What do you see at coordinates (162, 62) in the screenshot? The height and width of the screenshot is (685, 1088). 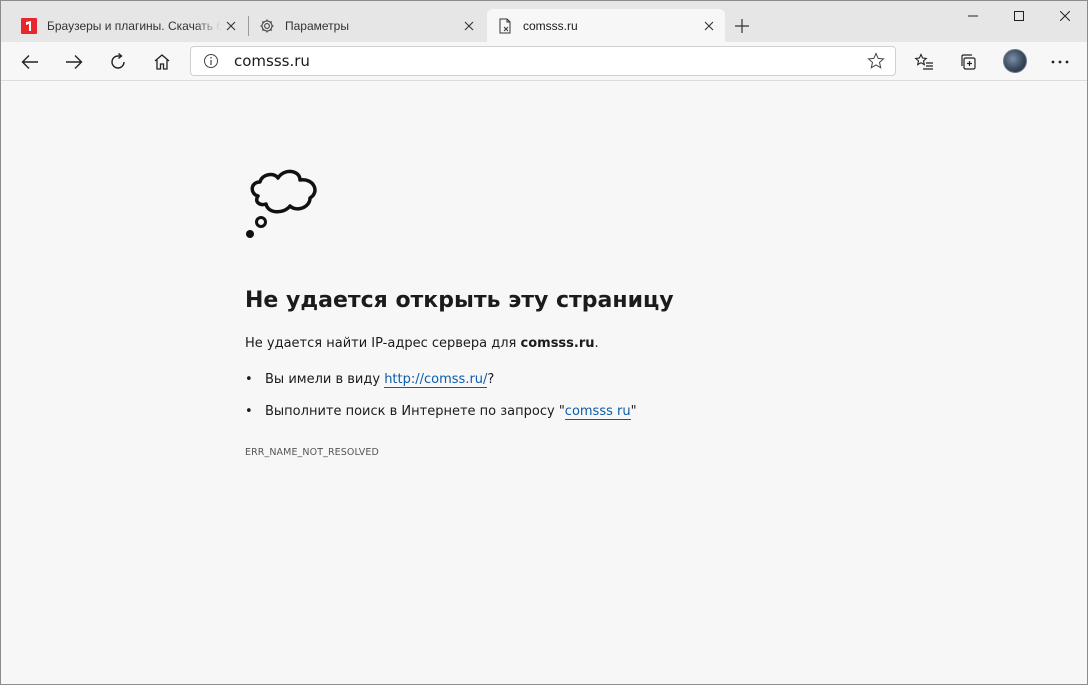 I see `home-button` at bounding box center [162, 62].